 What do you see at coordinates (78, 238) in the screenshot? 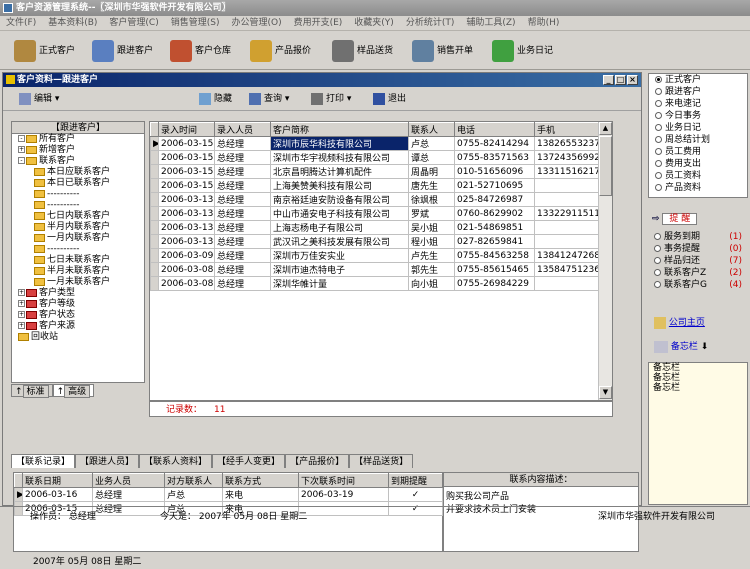
I see `tree-node: 一月内联系客户` at bounding box center [78, 238].